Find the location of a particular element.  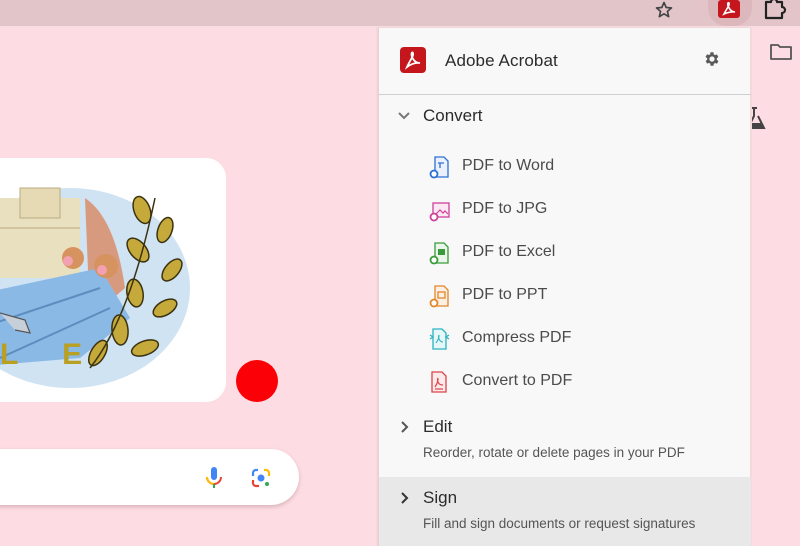

convert-item-pdf-to-jpg: PDF to JPG is located at coordinates (565, 210).